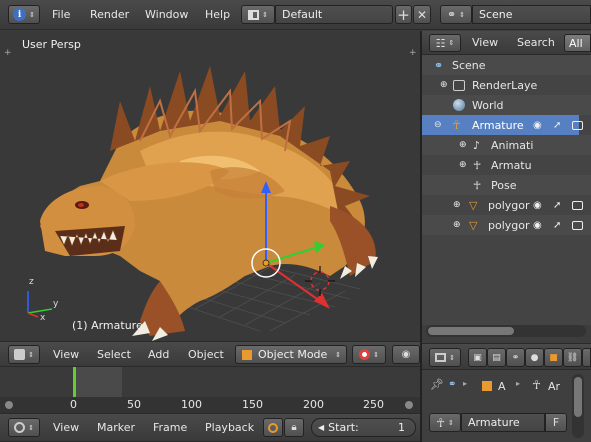 The width and height of the screenshot is (591, 442). What do you see at coordinates (114, 354) in the screenshot?
I see `menu-select: Select` at bounding box center [114, 354].